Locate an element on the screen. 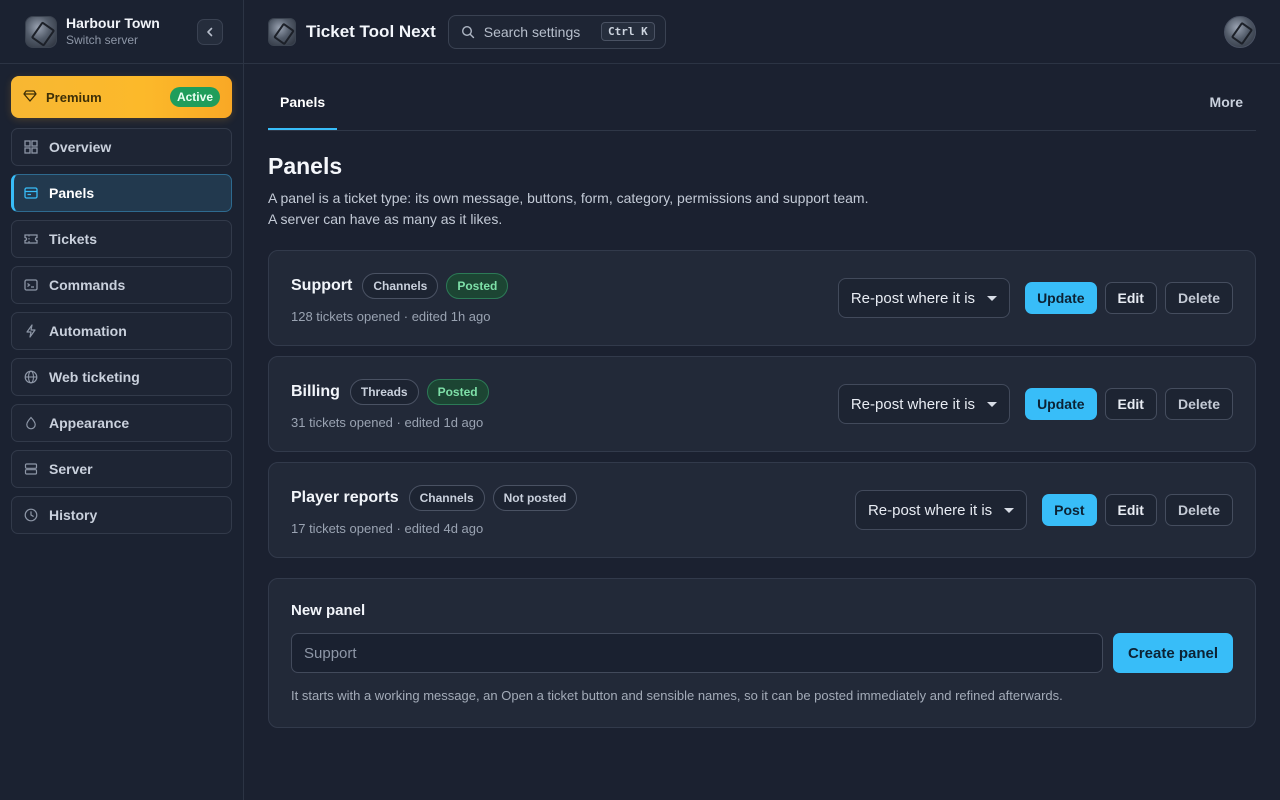  search-icon is located at coordinates (468, 32).